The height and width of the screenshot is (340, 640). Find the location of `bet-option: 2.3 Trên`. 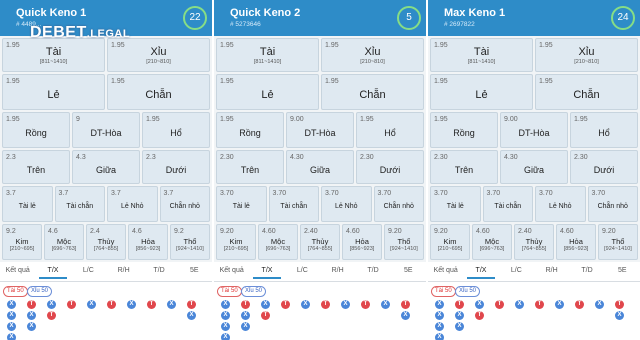

bet-option: 2.3 Trên is located at coordinates (36, 167).